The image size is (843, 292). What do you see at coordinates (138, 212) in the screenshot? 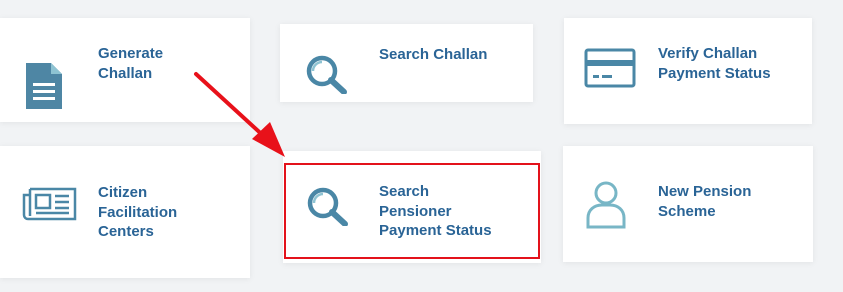
I see `tile-label: Citizen Facilitation Centers` at bounding box center [138, 212].